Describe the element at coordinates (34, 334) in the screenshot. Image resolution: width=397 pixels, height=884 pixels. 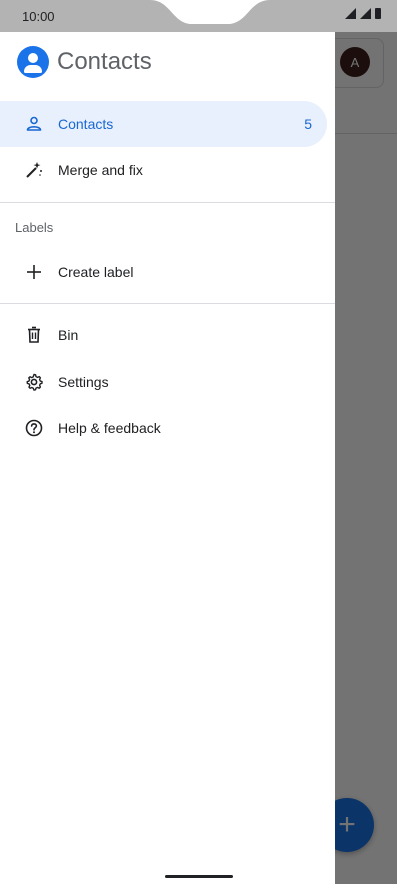
I see `trash-icon` at that location.